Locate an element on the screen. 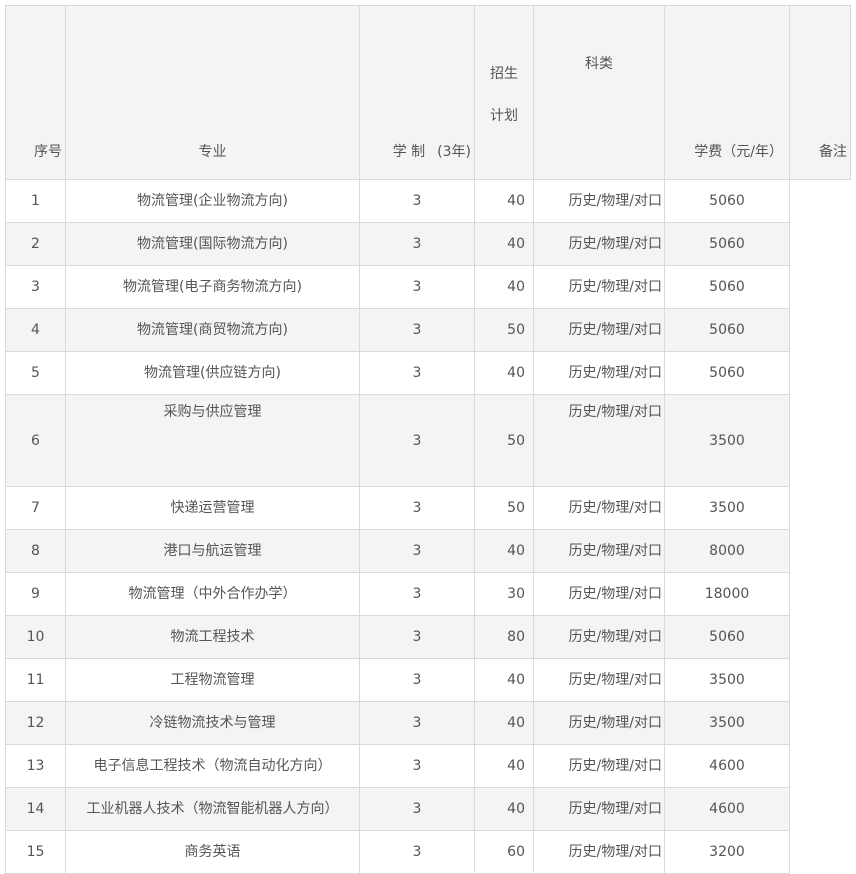  cell-seq: 6 is located at coordinates (35, 440).